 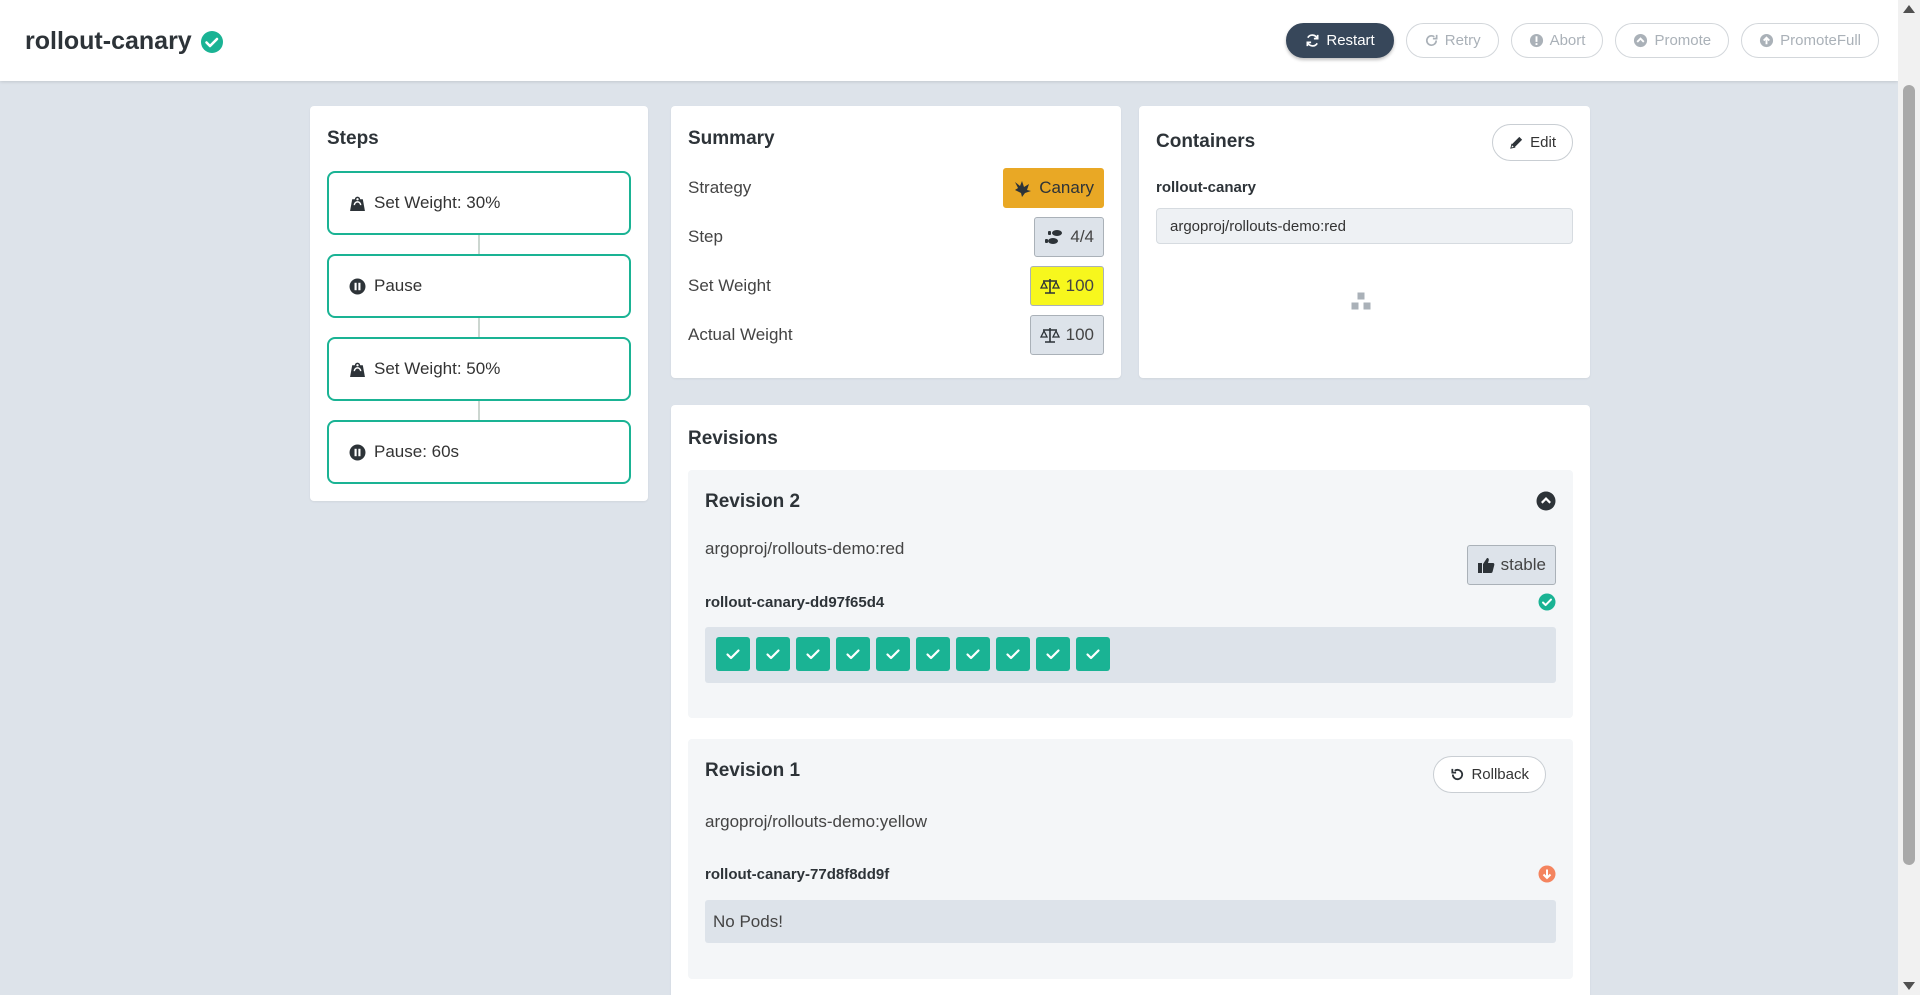 What do you see at coordinates (1079, 285) in the screenshot?
I see `set-weight-value: 100` at bounding box center [1079, 285].